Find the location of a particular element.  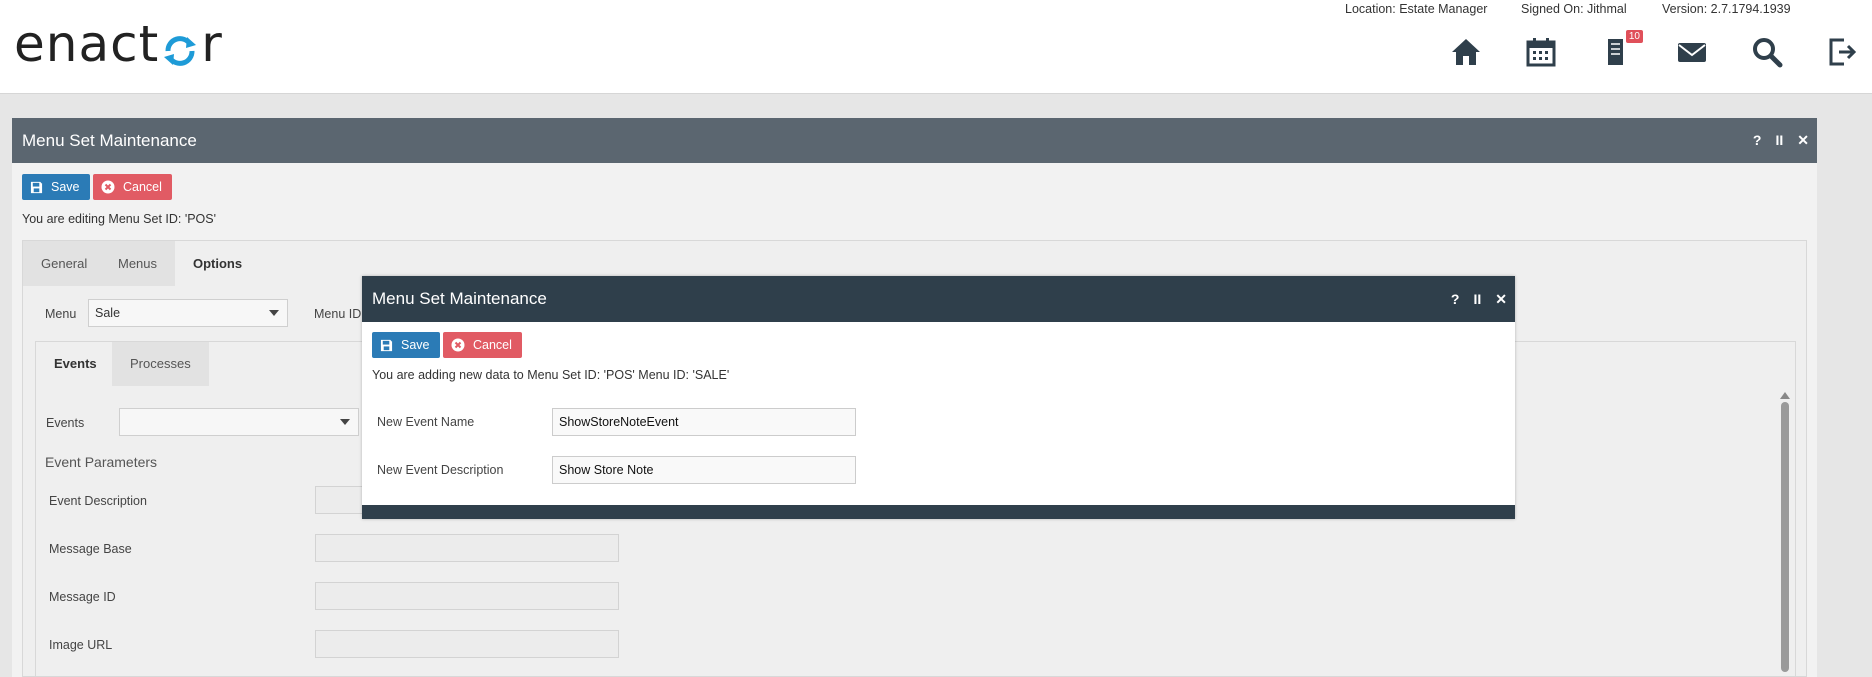

tab-events: Events is located at coordinates (75, 364).